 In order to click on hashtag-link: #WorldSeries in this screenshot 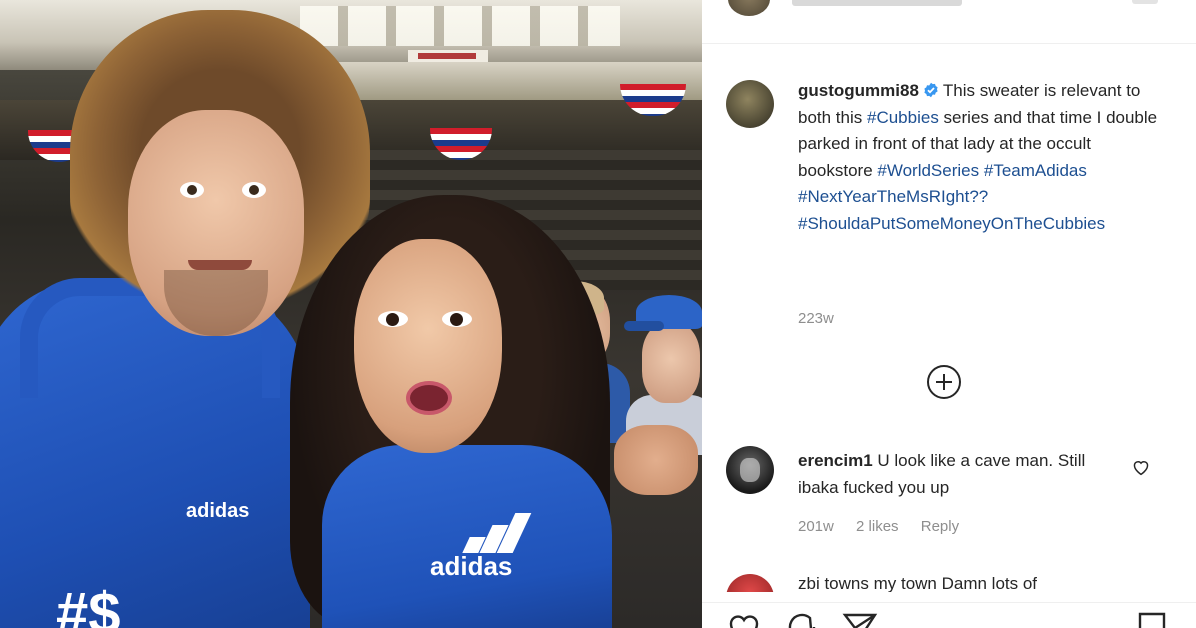, I will do `click(928, 170)`.